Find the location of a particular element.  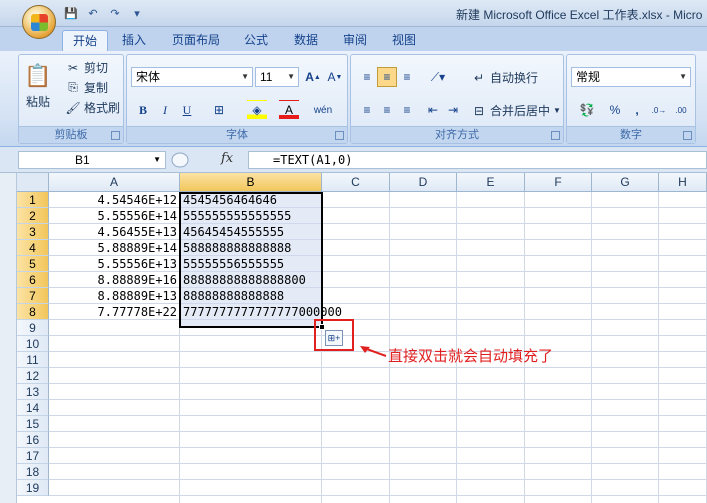

cell-a4: 5.88889E+14 is located at coordinates (113, 248).